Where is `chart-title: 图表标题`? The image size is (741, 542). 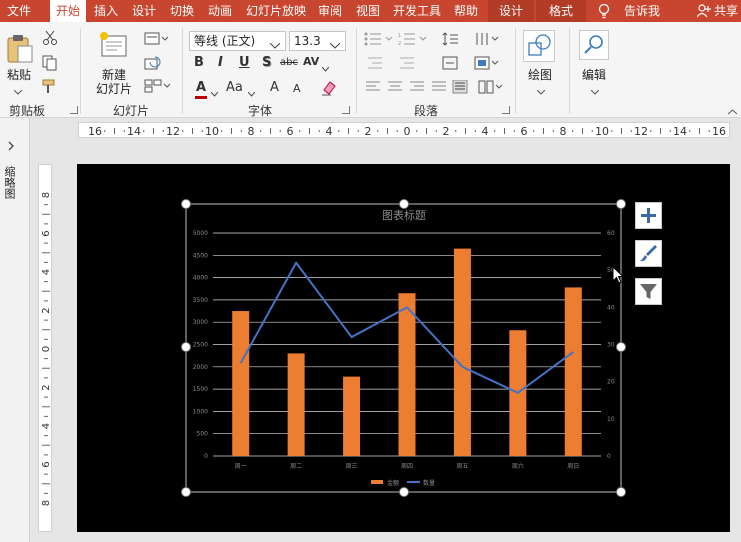 chart-title: 图表标题 is located at coordinates (404, 215).